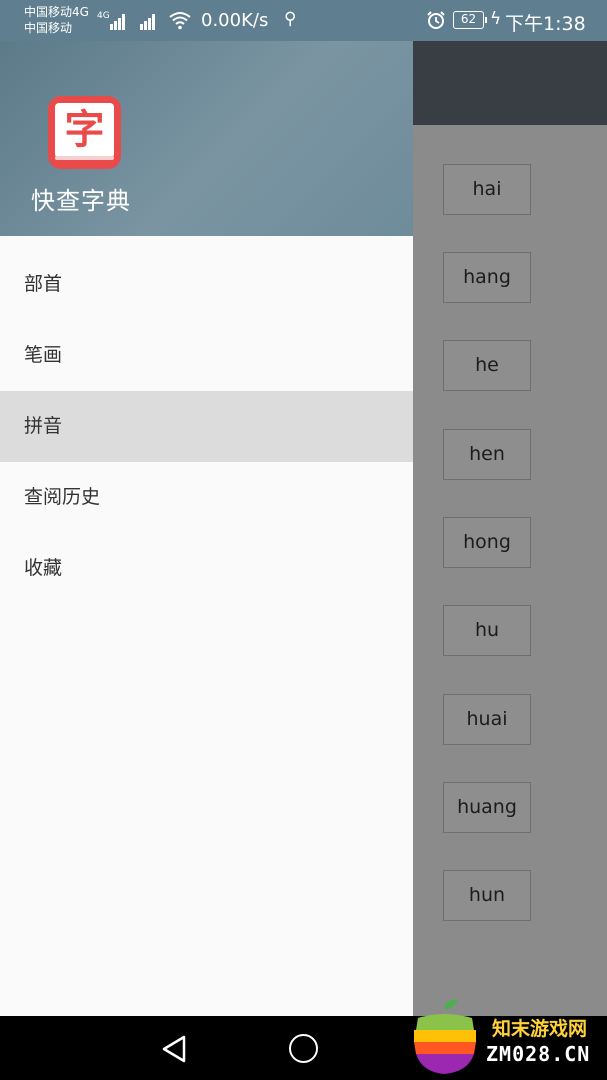 This screenshot has width=607, height=1080. Describe the element at coordinates (235, 20) in the screenshot. I see `network-speed: 0.00K/s` at that location.